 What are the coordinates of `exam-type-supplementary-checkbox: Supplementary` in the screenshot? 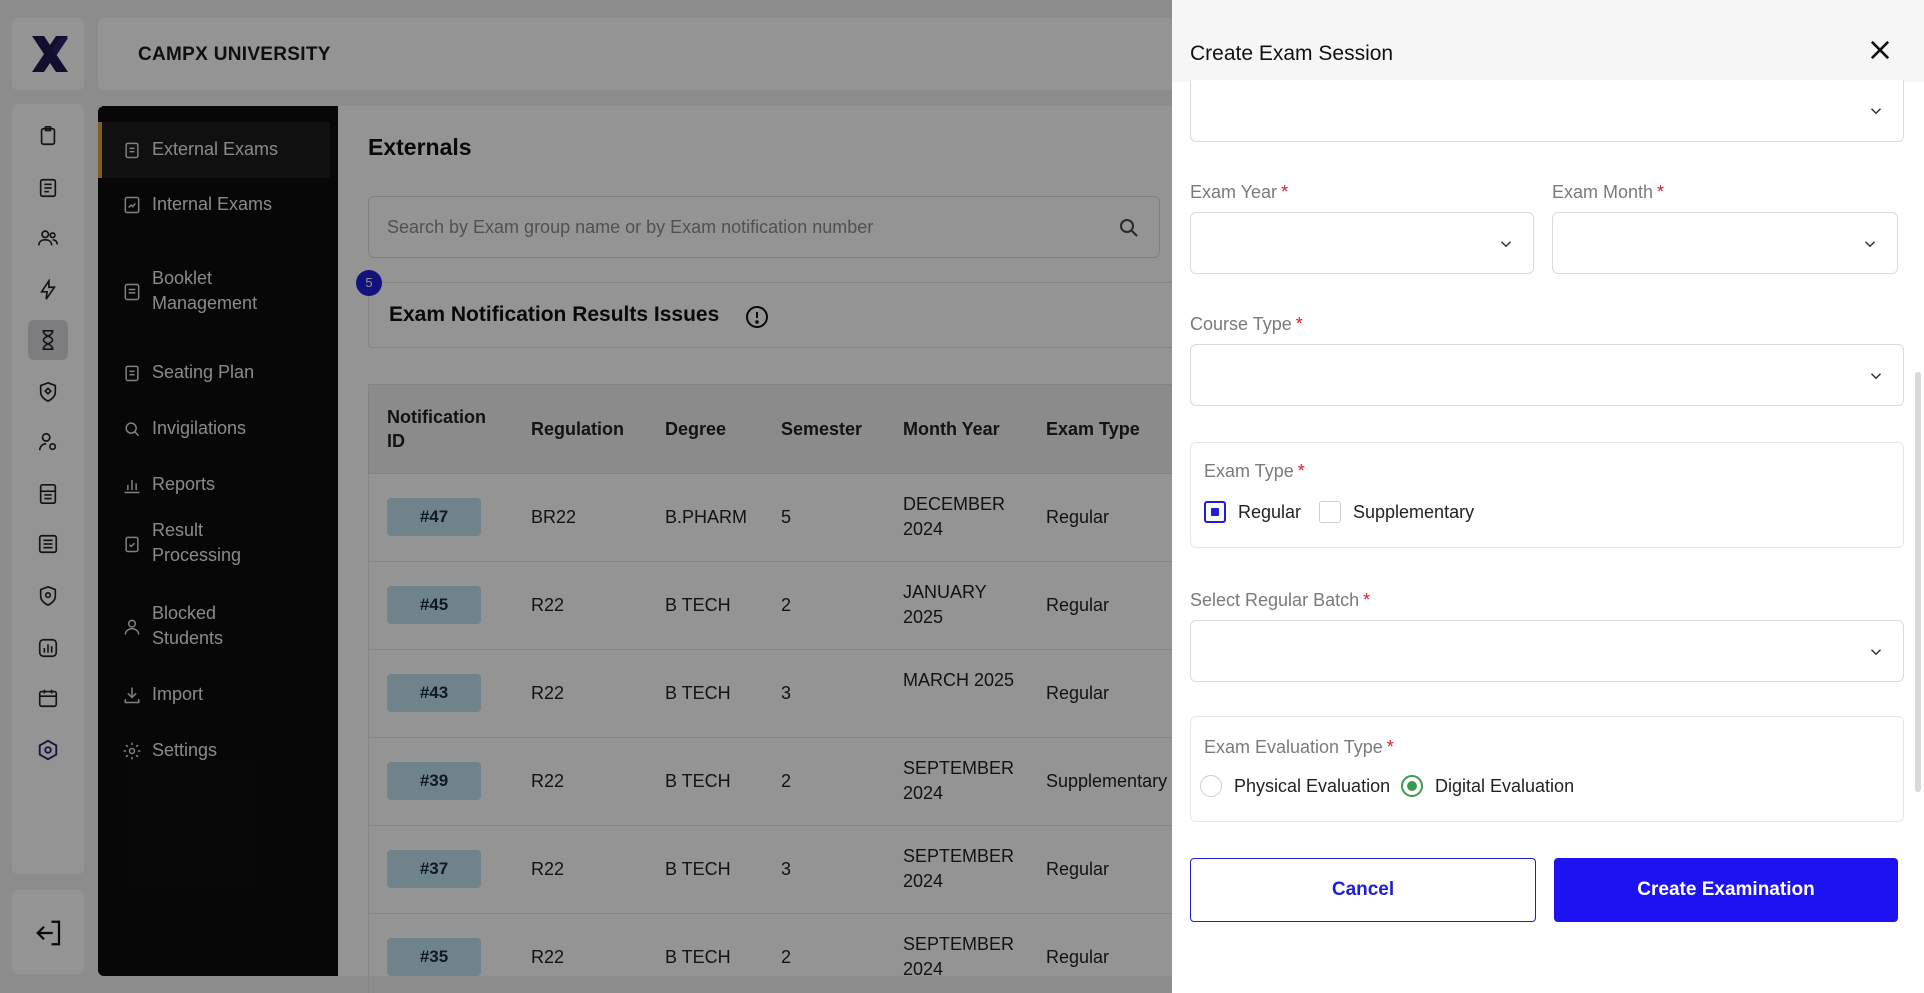 It's located at (1396, 512).